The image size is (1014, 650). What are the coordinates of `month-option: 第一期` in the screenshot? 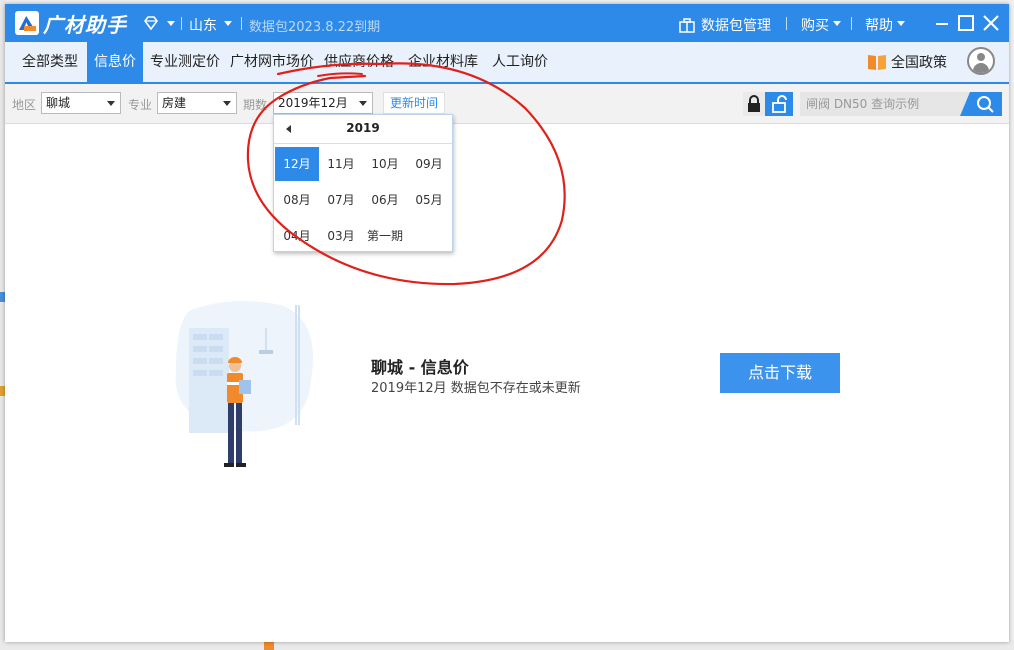 It's located at (385, 236).